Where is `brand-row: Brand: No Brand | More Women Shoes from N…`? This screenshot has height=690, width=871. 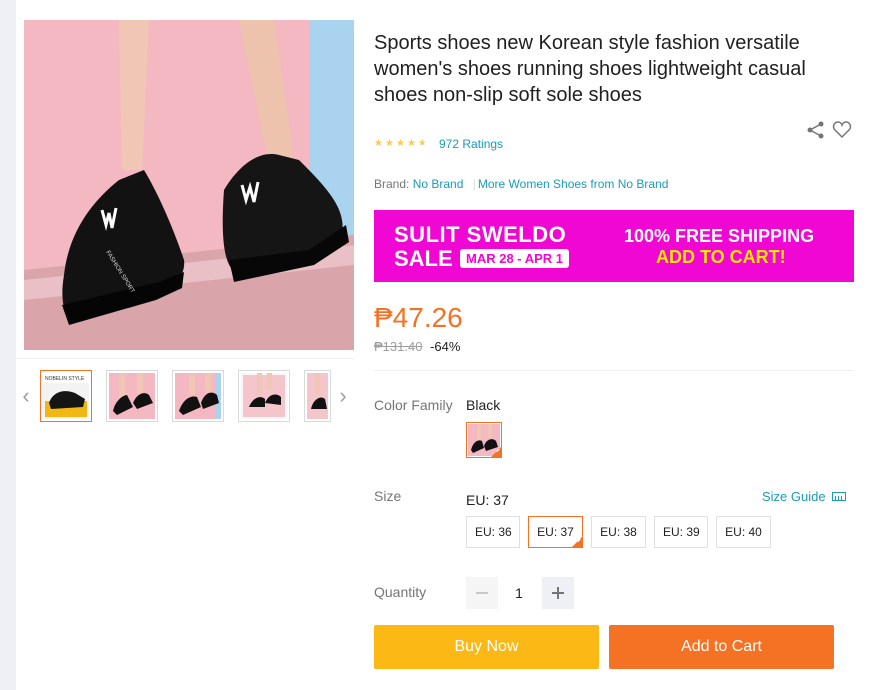 brand-row: Brand: No Brand | More Women Shoes from N… is located at coordinates (521, 184).